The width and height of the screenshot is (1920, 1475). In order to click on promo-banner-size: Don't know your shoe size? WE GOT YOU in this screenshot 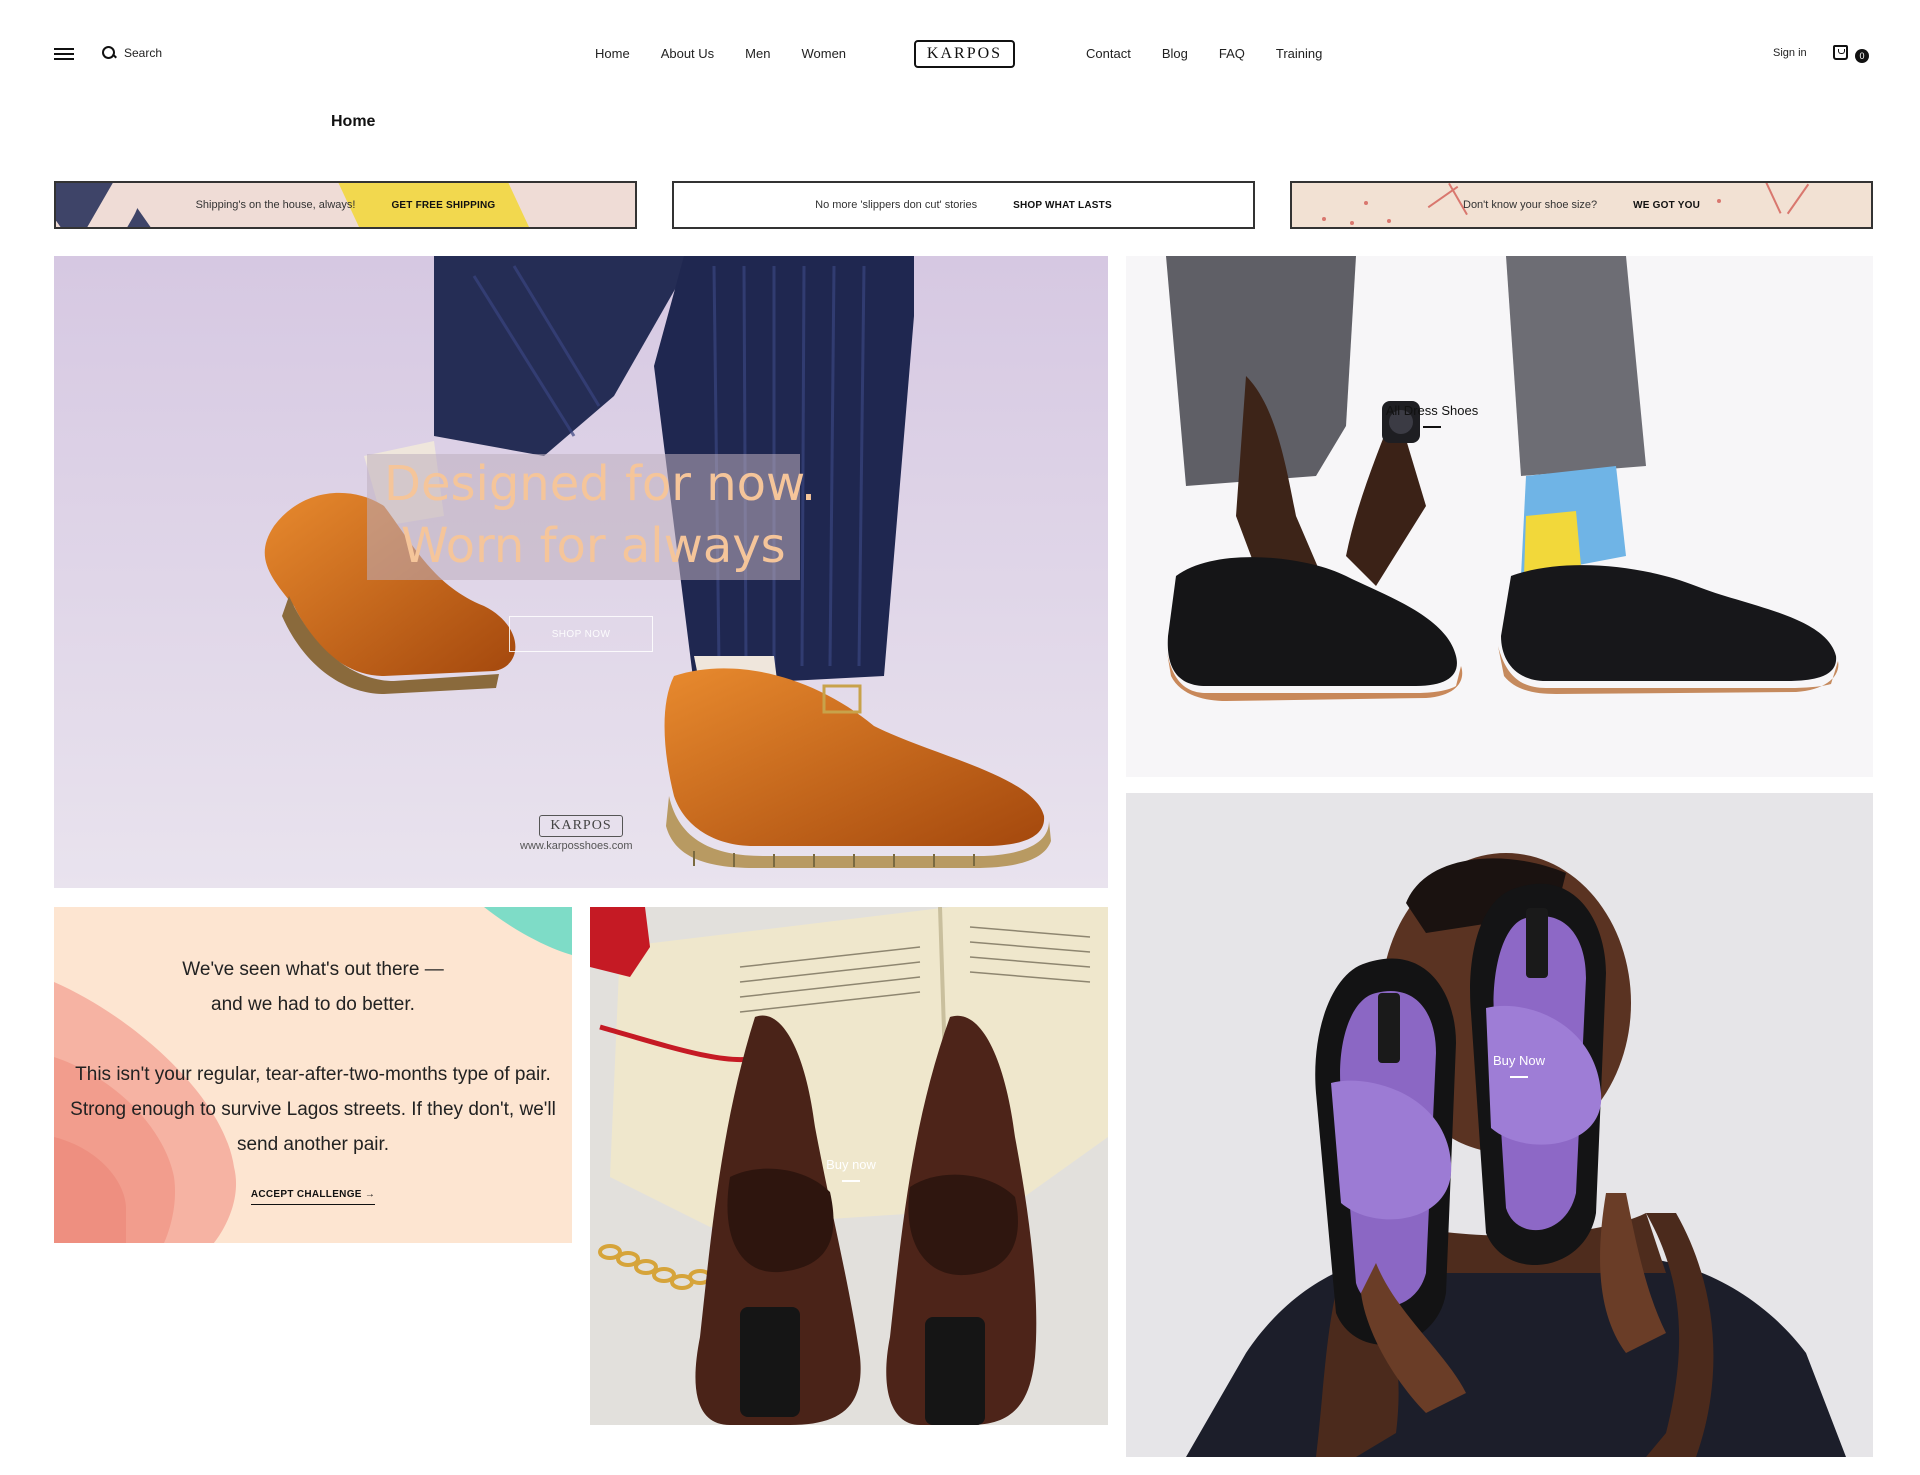, I will do `click(1581, 205)`.